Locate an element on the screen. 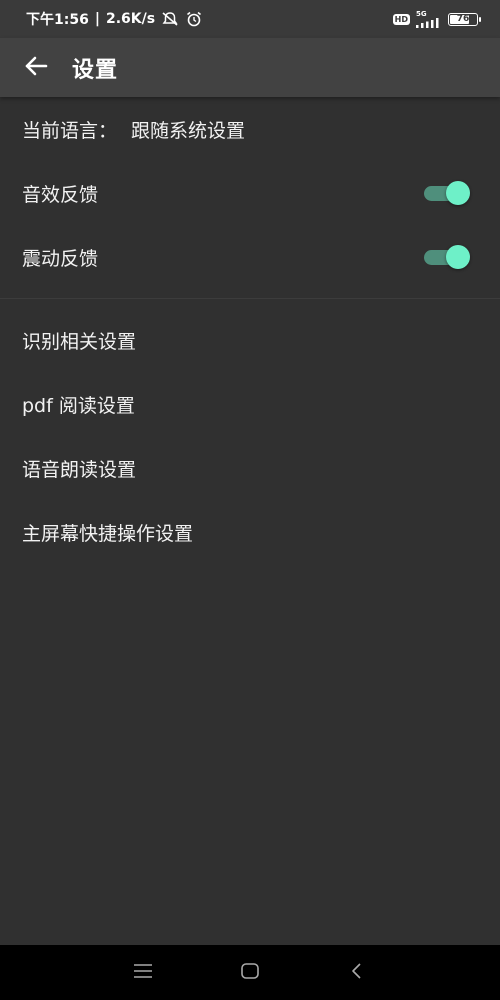 The height and width of the screenshot is (1000, 500). sound-feedback-label: 音效反馈 is located at coordinates (60, 194).